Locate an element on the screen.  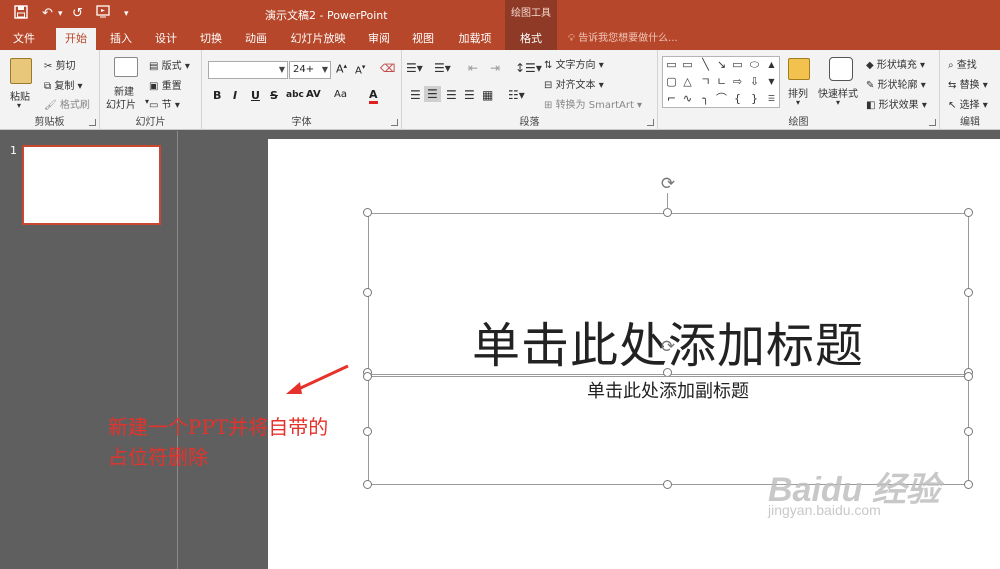
brace-left-shape-icon: { is located at coordinates (737, 98).